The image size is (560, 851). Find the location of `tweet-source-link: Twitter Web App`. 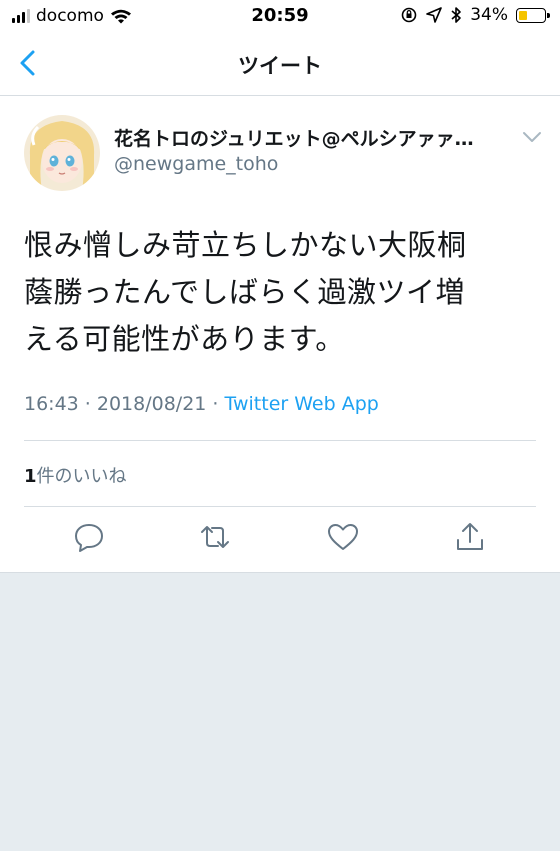

tweet-source-link: Twitter Web App is located at coordinates (302, 404).